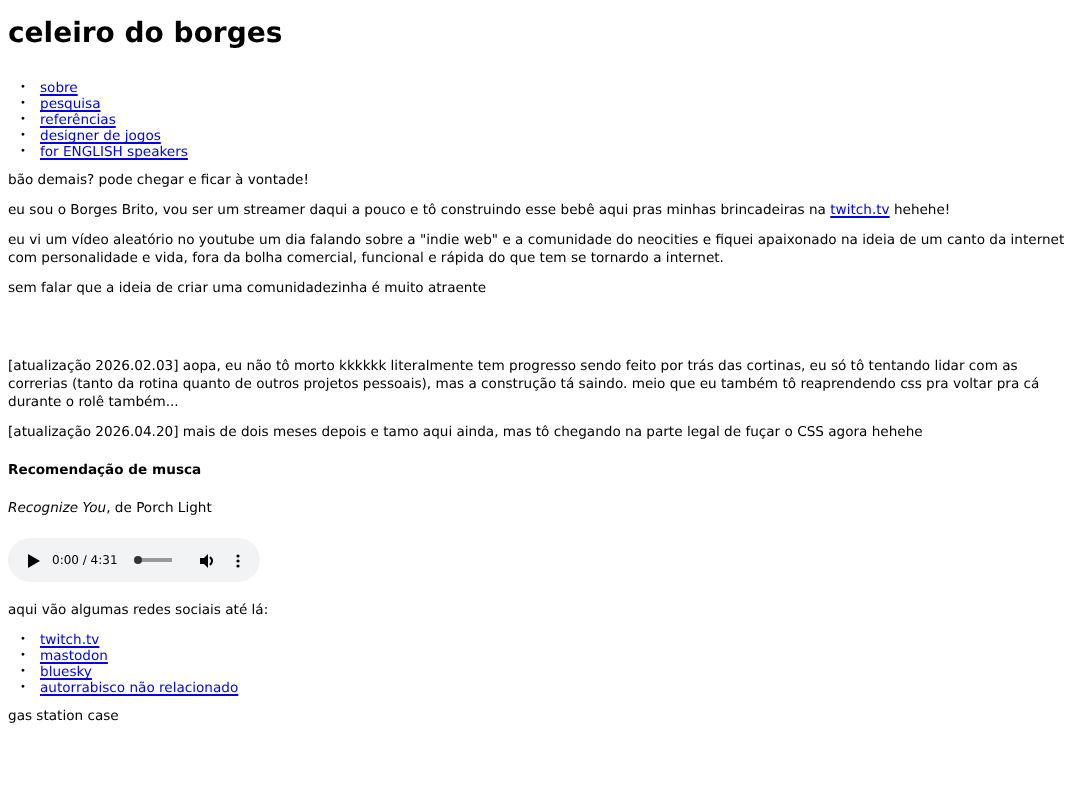 The height and width of the screenshot is (810, 1080). I want to click on slider-thumb, so click(137, 560).